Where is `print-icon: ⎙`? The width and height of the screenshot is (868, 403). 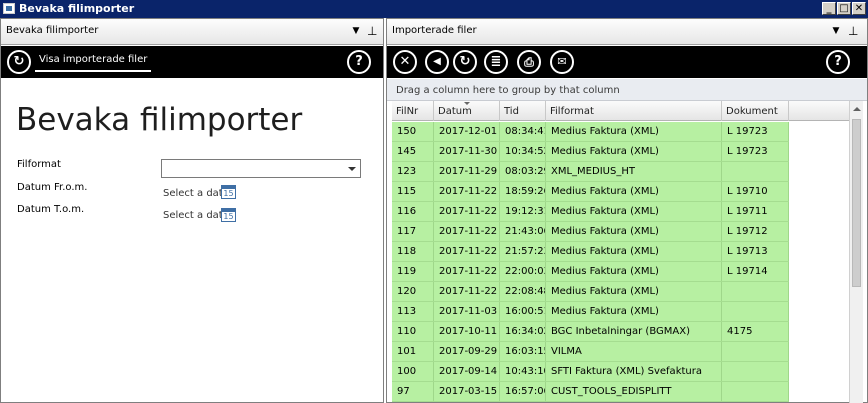 print-icon: ⎙ is located at coordinates (529, 62).